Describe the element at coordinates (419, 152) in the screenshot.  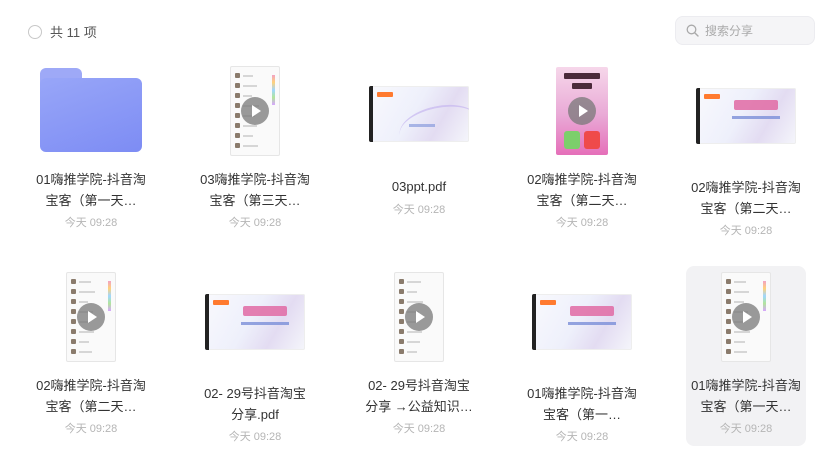
I see `file-tile-pdf: 03ppt.pdf 今天 09:28` at that location.